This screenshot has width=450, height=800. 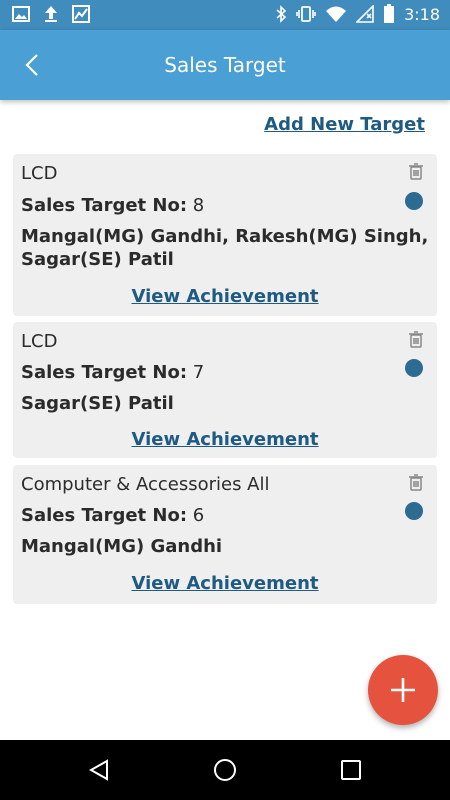 I want to click on target-no-value: 7, so click(x=198, y=372).